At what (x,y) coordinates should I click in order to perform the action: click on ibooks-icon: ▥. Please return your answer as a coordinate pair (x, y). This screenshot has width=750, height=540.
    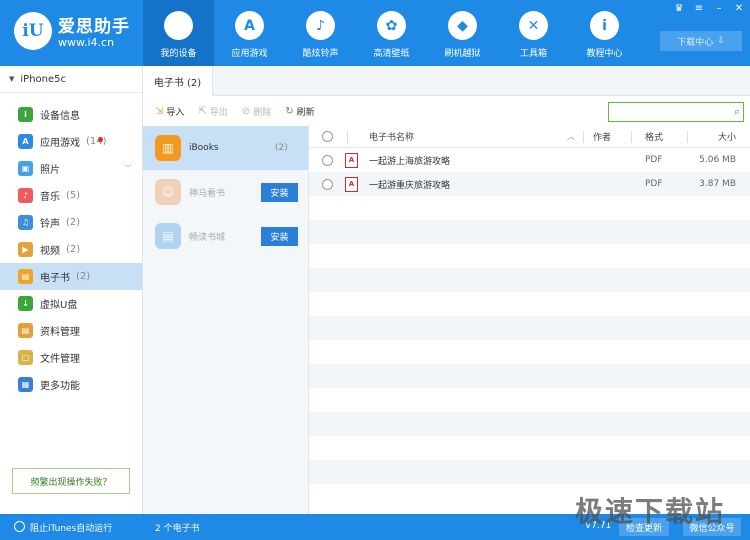
    Looking at the image, I should click on (168, 148).